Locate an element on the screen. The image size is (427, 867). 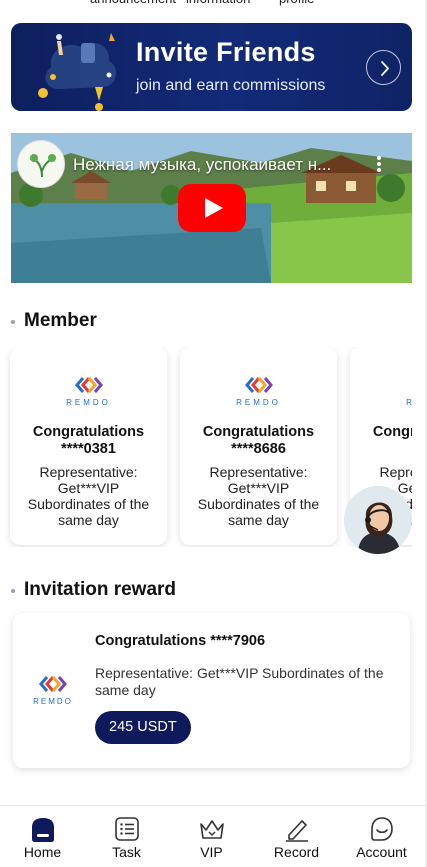
channel-avatar is located at coordinates (41, 164).